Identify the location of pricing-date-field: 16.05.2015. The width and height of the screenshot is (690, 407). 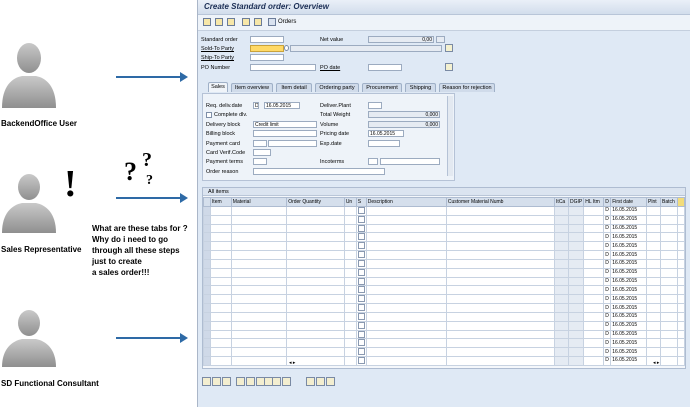
(386, 133).